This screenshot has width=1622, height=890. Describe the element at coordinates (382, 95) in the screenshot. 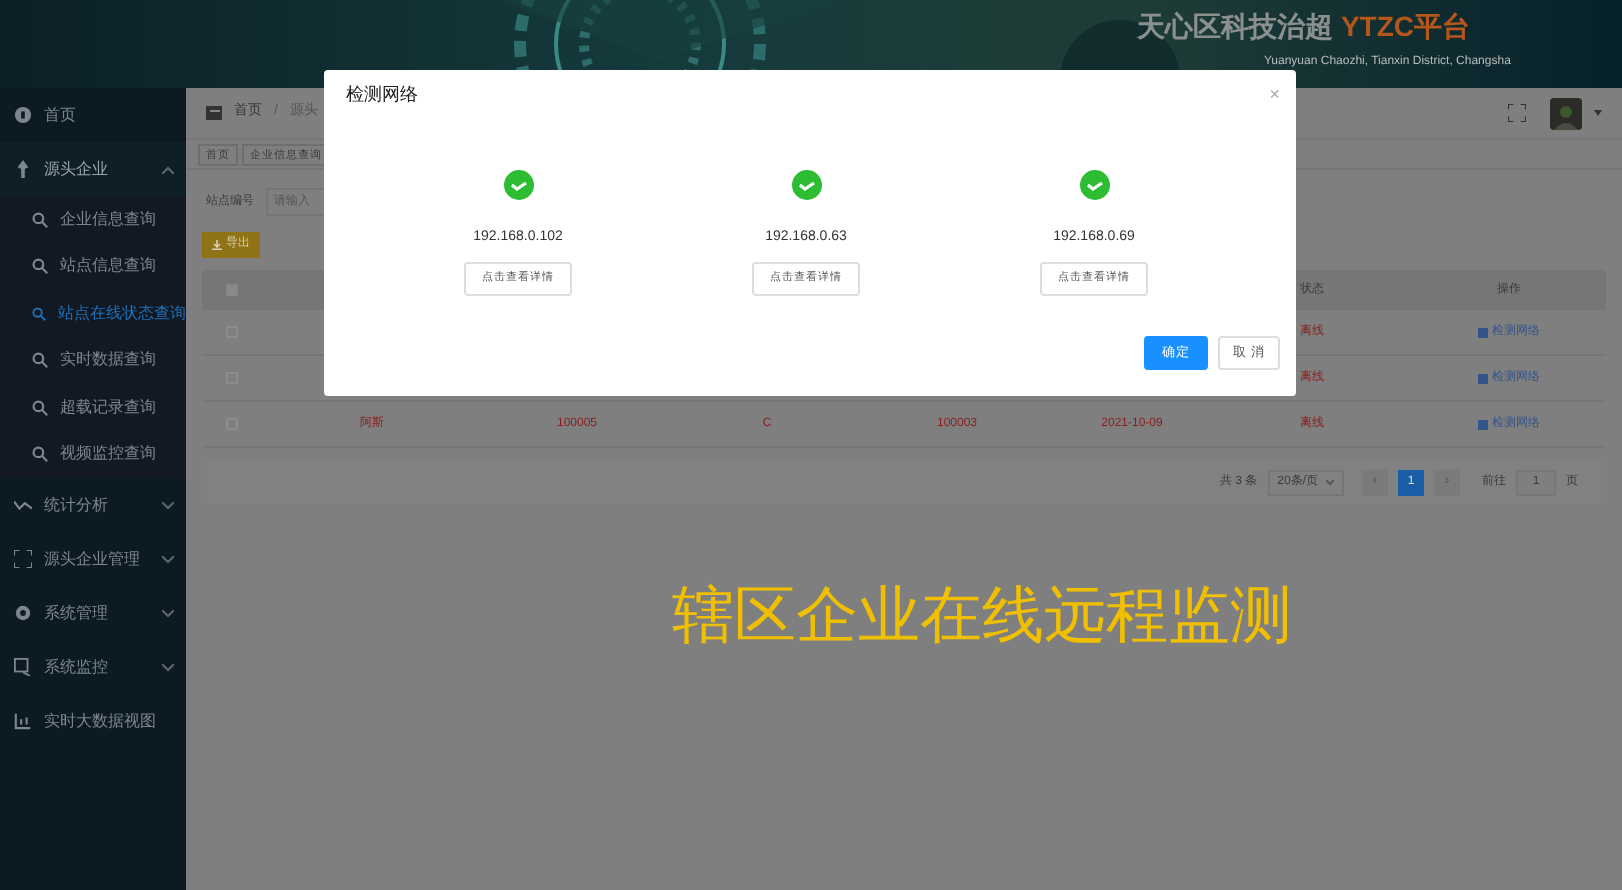

I see `dialog-title: 检测网络` at that location.